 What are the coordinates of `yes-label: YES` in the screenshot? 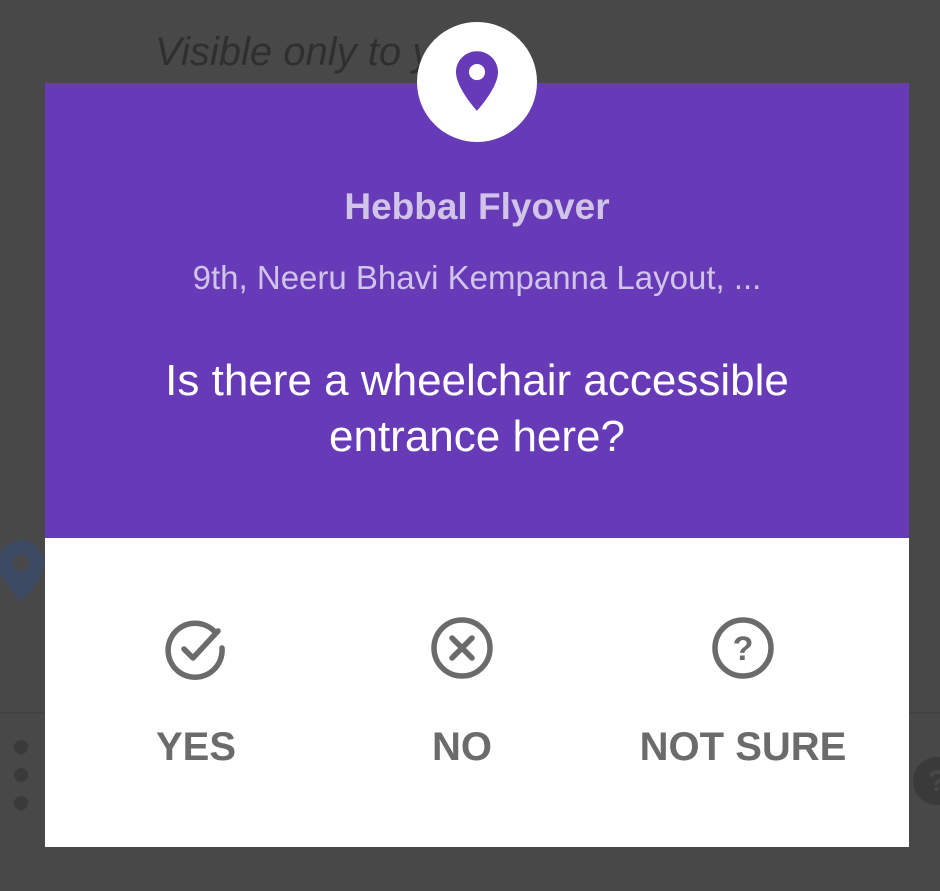 It's located at (196, 747).